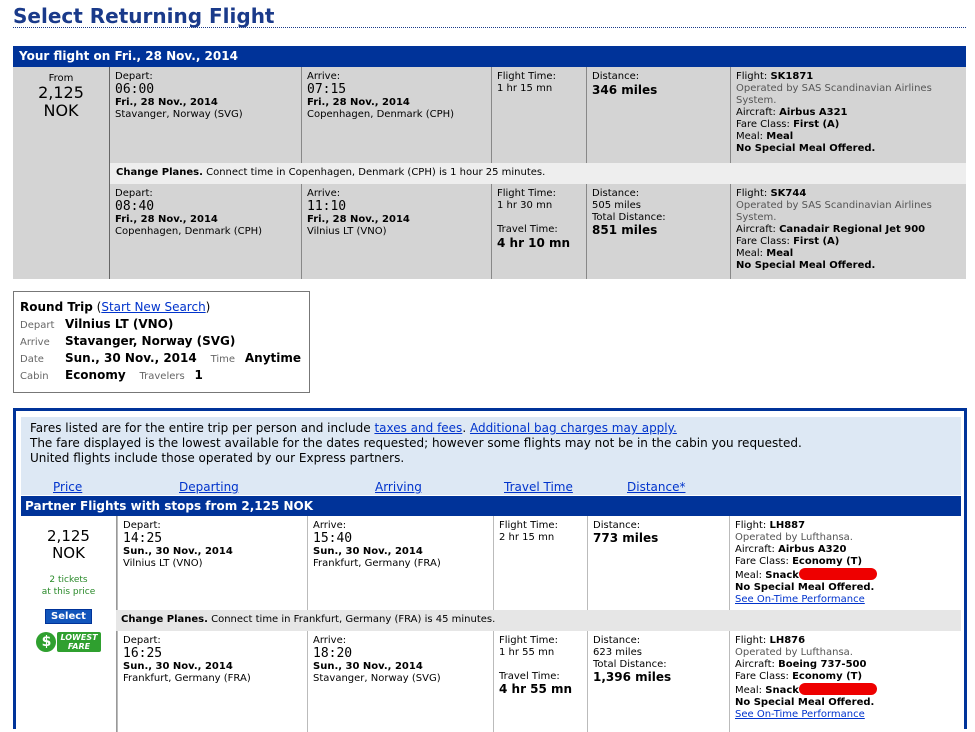 Image resolution: width=975 pixels, height=732 pixels. Describe the element at coordinates (153, 307) in the screenshot. I see `start-new-search-link: Start New Search` at that location.